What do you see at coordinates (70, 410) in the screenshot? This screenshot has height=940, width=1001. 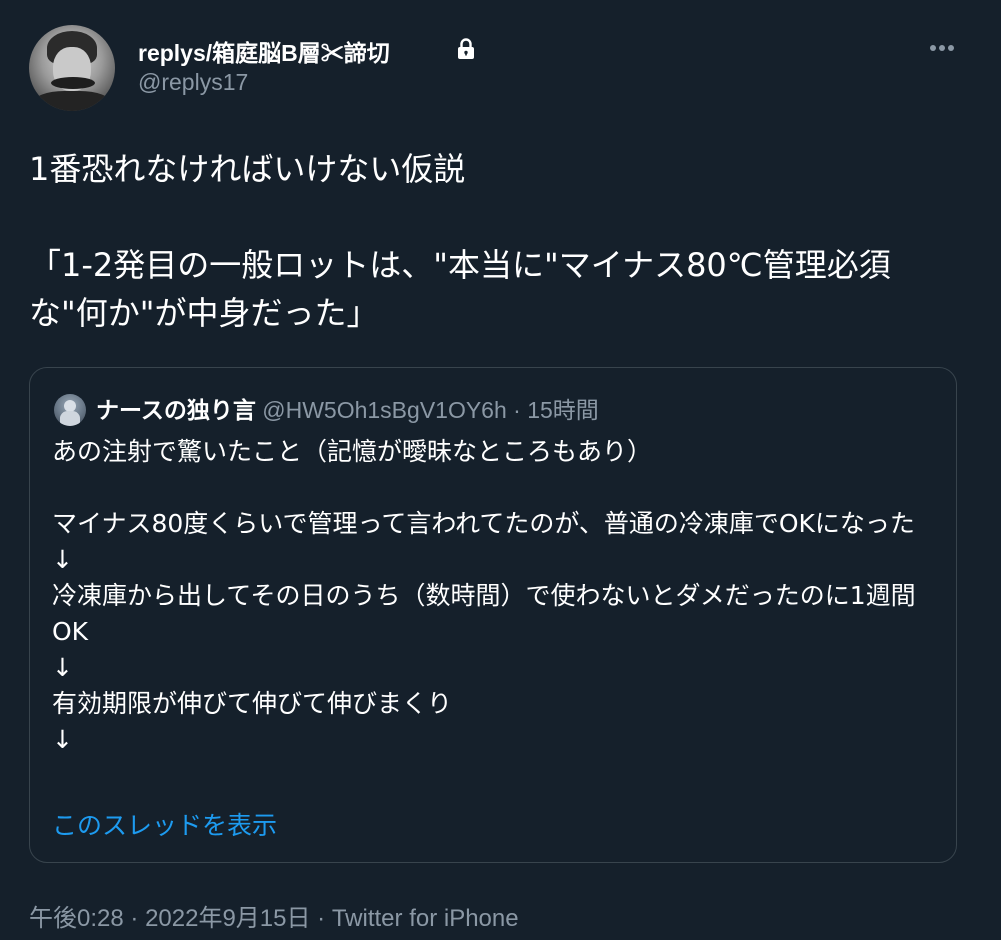 I see `quoted-author-avatar` at bounding box center [70, 410].